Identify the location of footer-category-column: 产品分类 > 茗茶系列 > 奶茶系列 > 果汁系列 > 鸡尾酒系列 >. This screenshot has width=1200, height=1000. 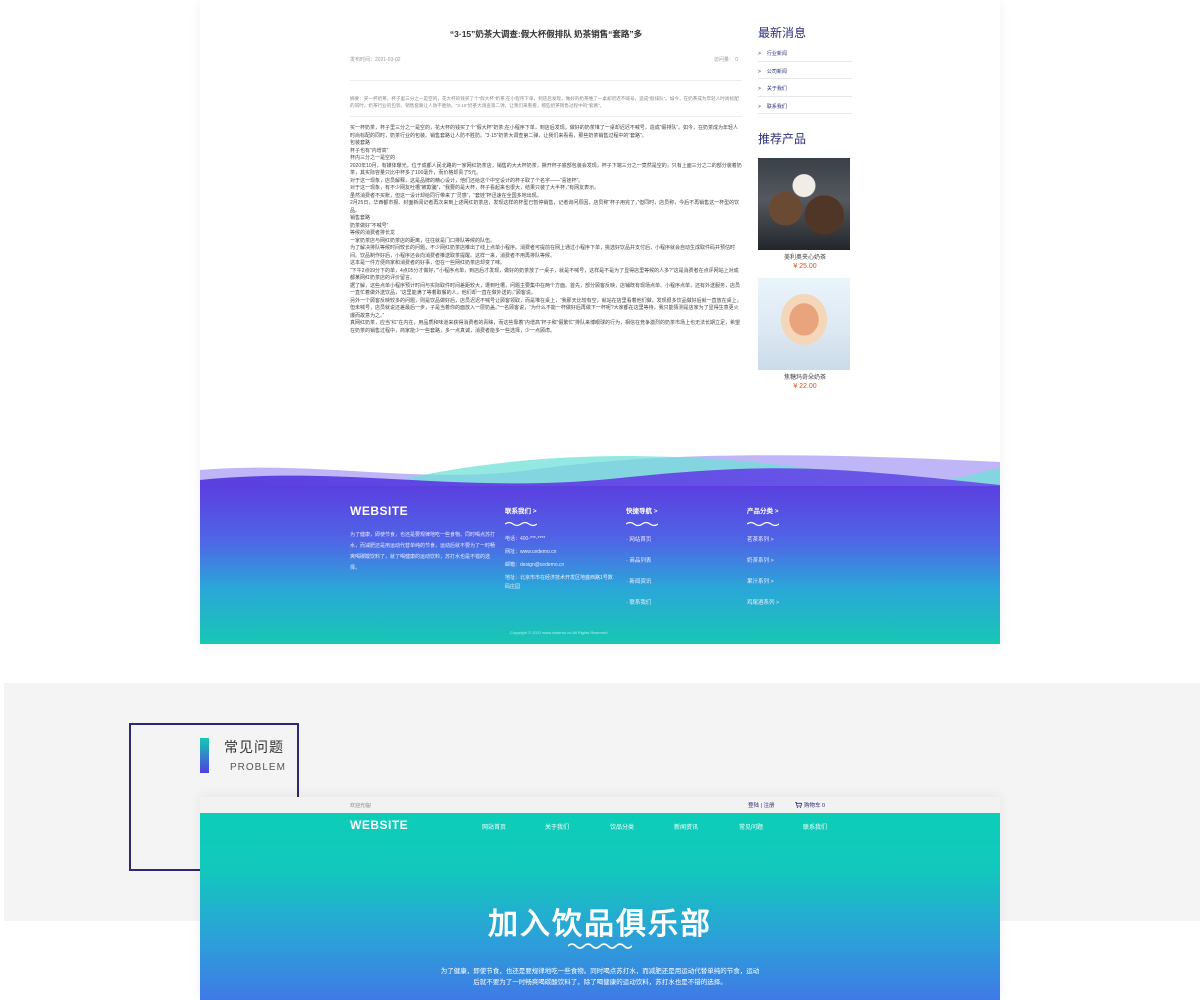
(763, 562).